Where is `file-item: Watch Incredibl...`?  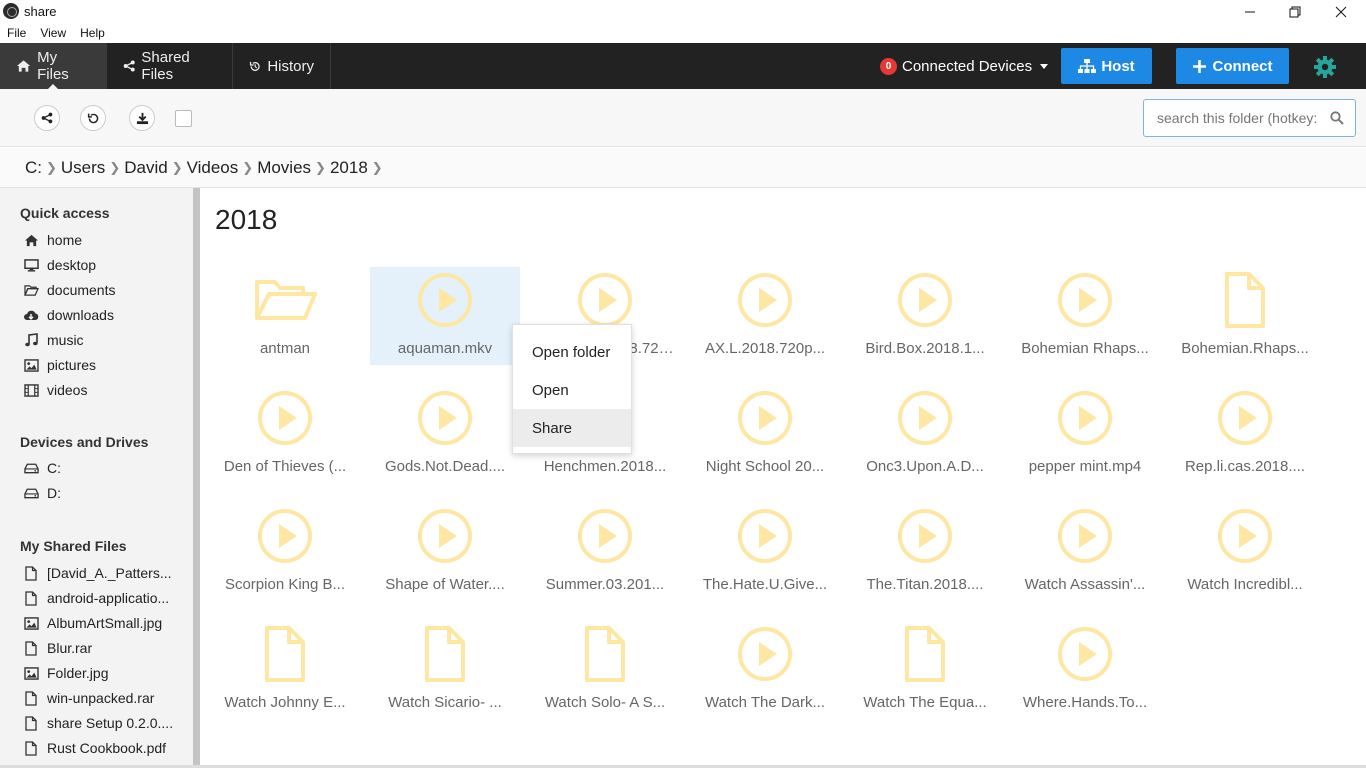
file-item: Watch Incredibl... is located at coordinates (1245, 552).